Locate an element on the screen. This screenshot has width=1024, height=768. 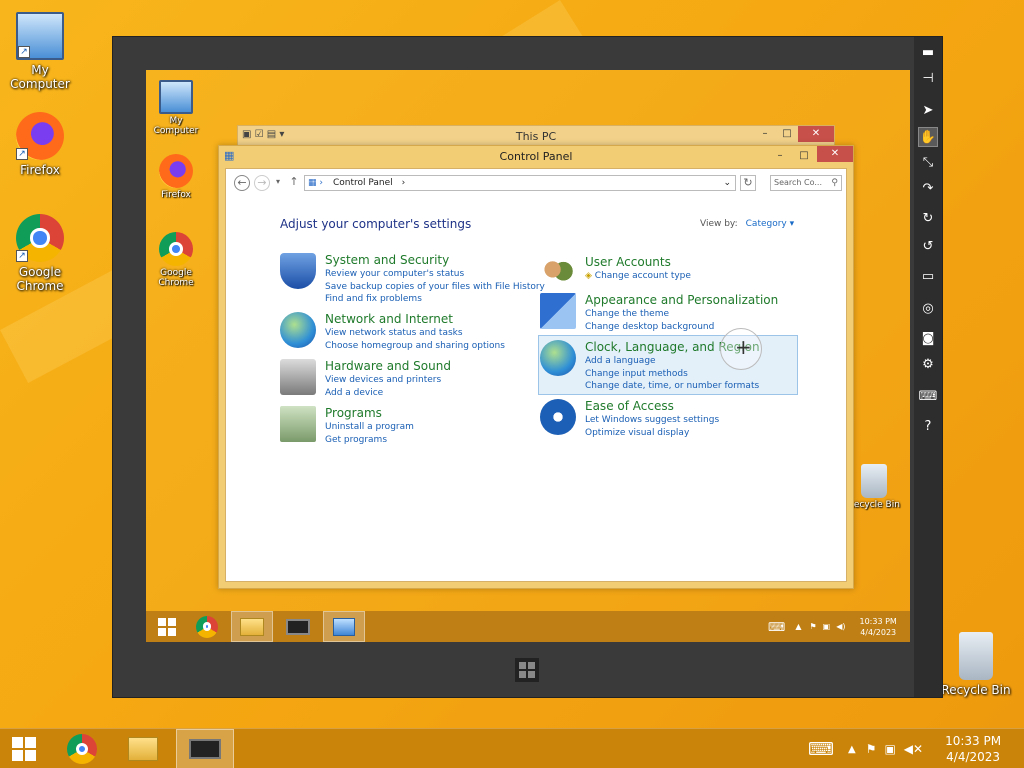
forward-icon: → is located at coordinates (262, 183).